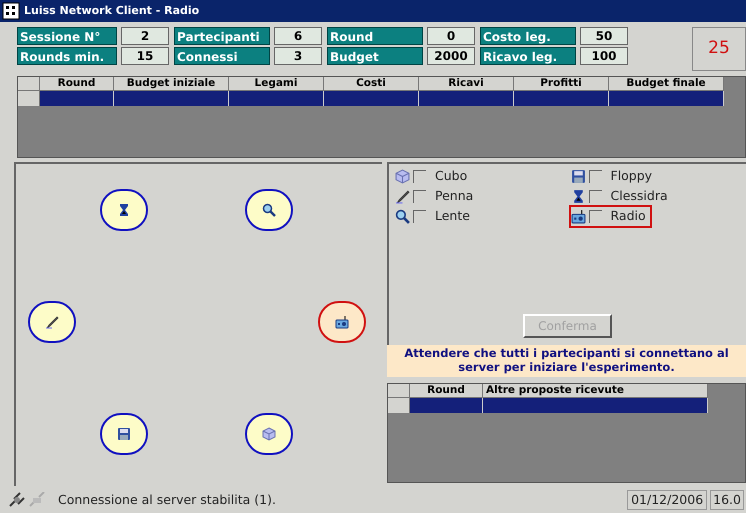 The width and height of the screenshot is (746, 513). Describe the element at coordinates (124, 210) in the screenshot. I see `hourglass-icon` at that location.